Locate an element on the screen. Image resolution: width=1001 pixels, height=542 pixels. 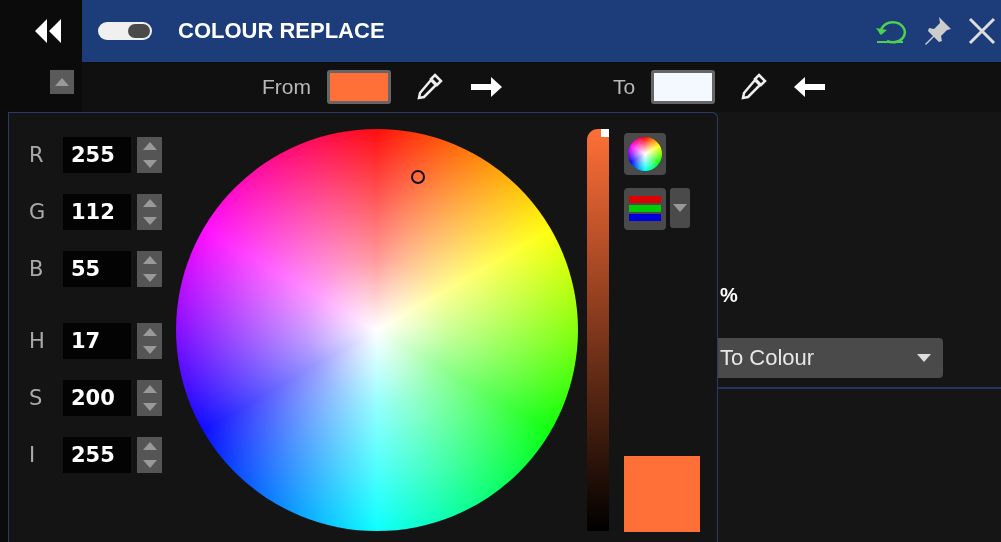
to-colour-swatch is located at coordinates (683, 87).